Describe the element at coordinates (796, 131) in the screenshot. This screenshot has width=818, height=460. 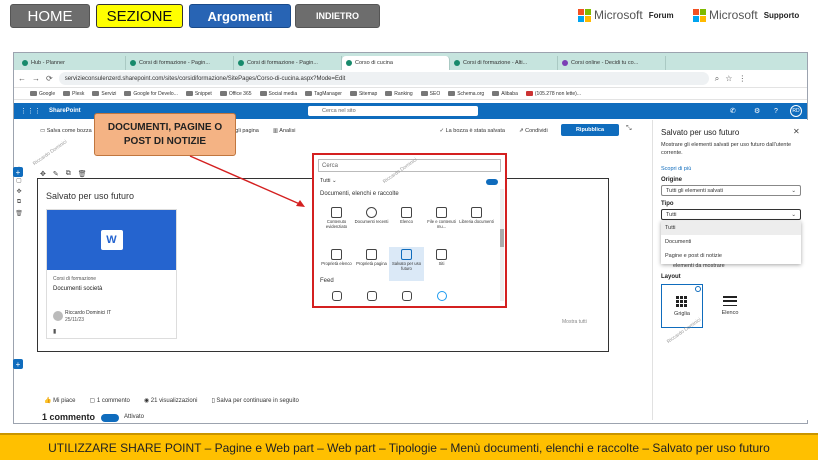
I see `close-icon: ✕` at that location.